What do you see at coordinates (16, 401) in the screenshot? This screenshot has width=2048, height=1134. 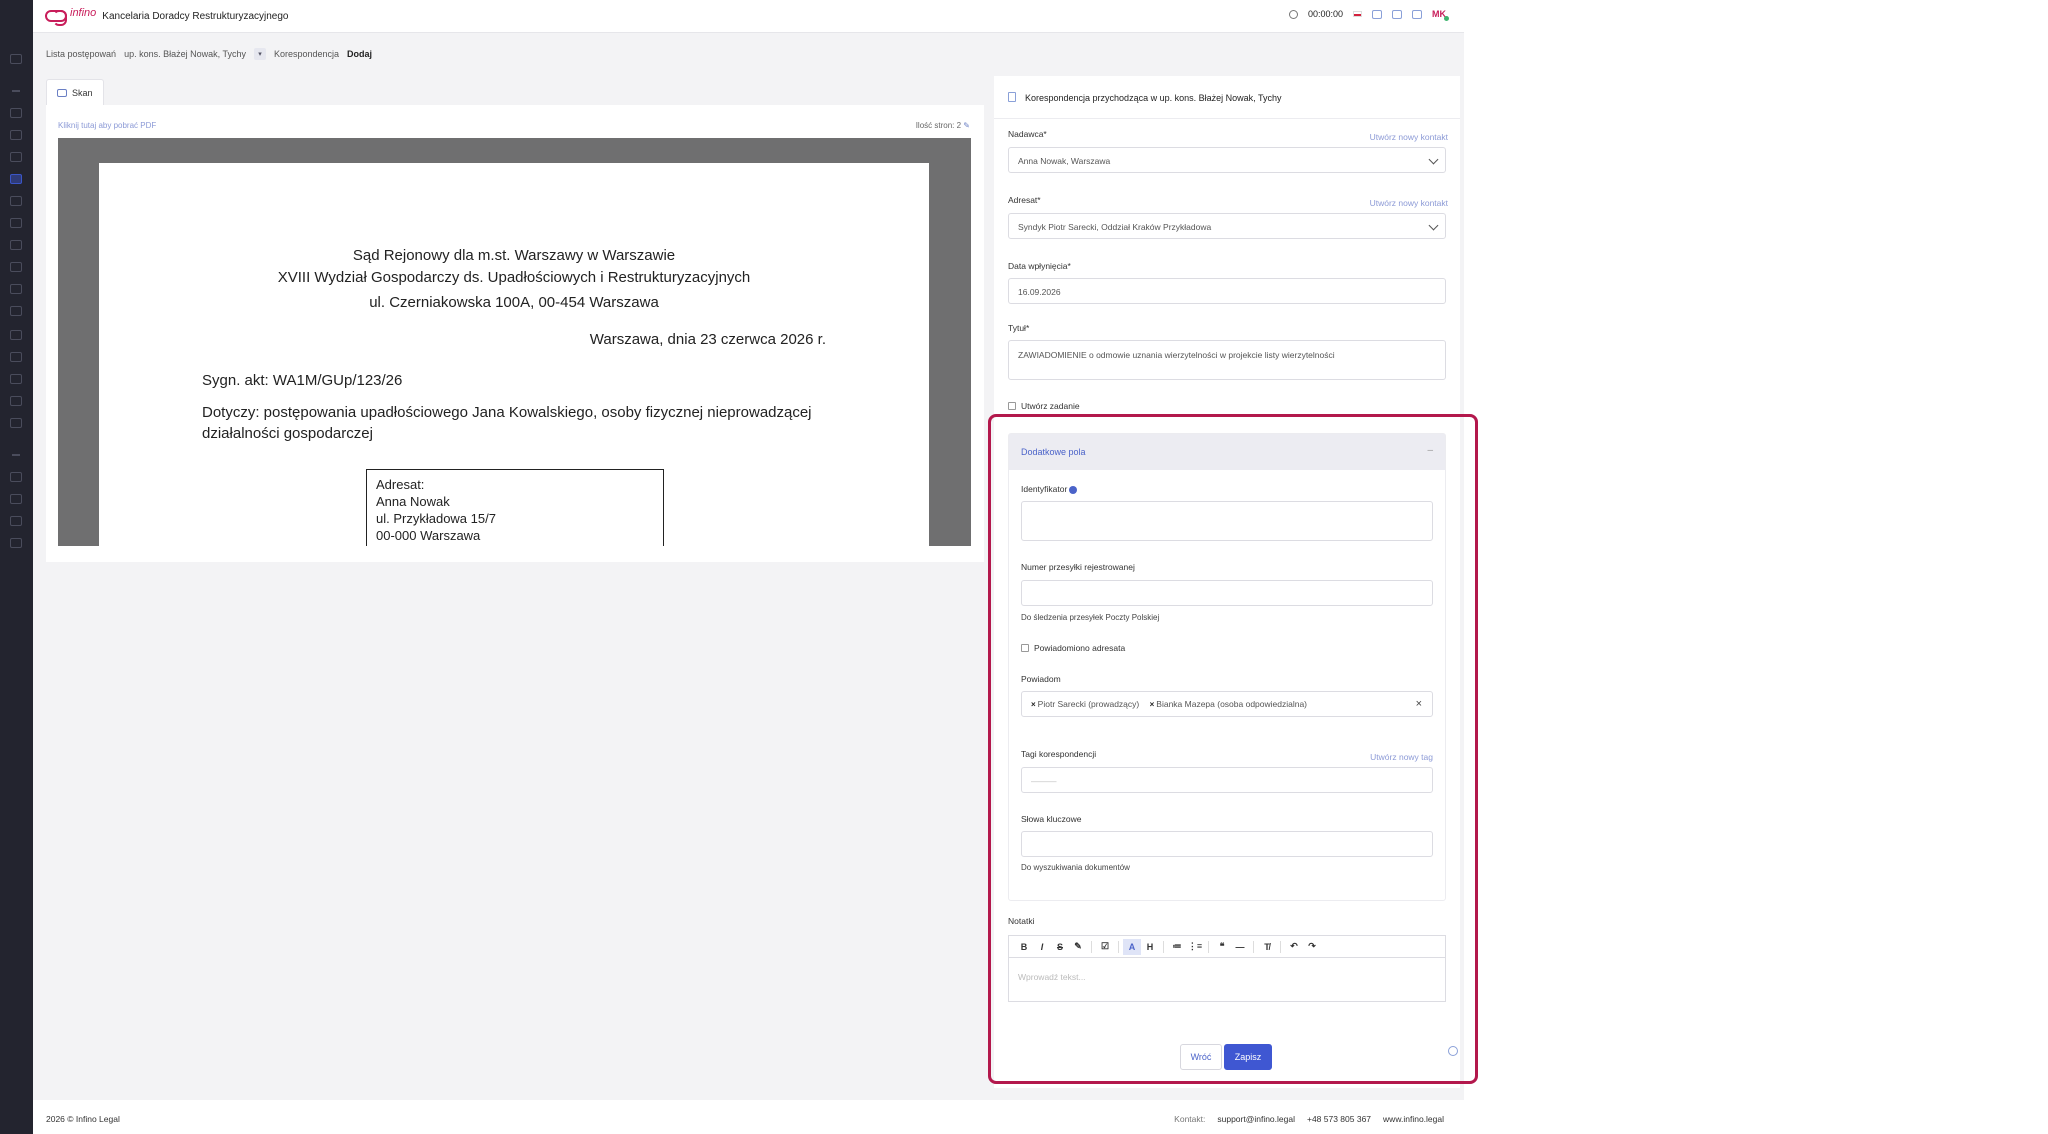 I see `edit-icon` at bounding box center [16, 401].